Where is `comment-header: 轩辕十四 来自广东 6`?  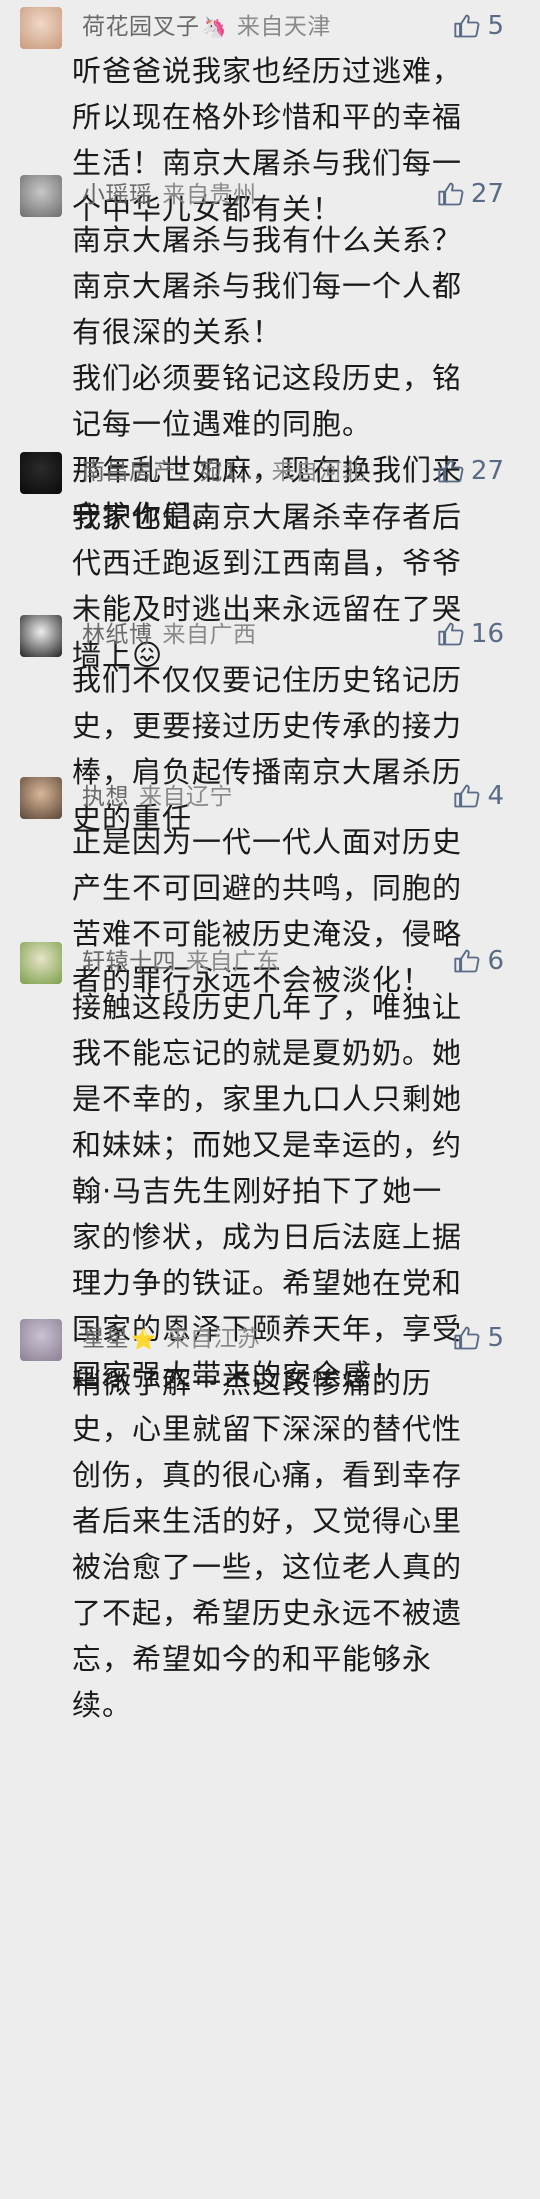 comment-header: 轩辕十四 来自广东 6 is located at coordinates (266, 959).